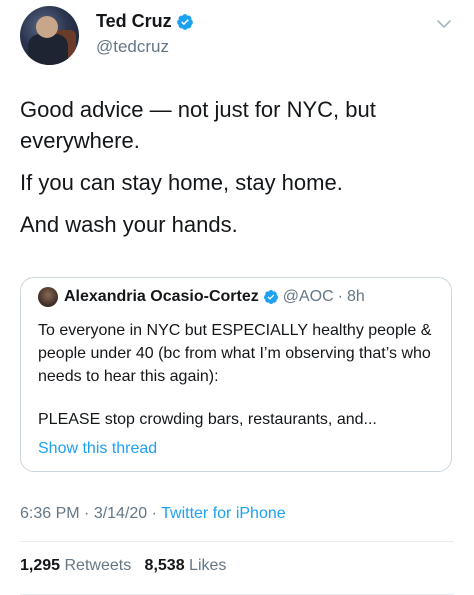 Image resolution: width=474 pixels, height=595 pixels. I want to click on divider, so click(237, 541).